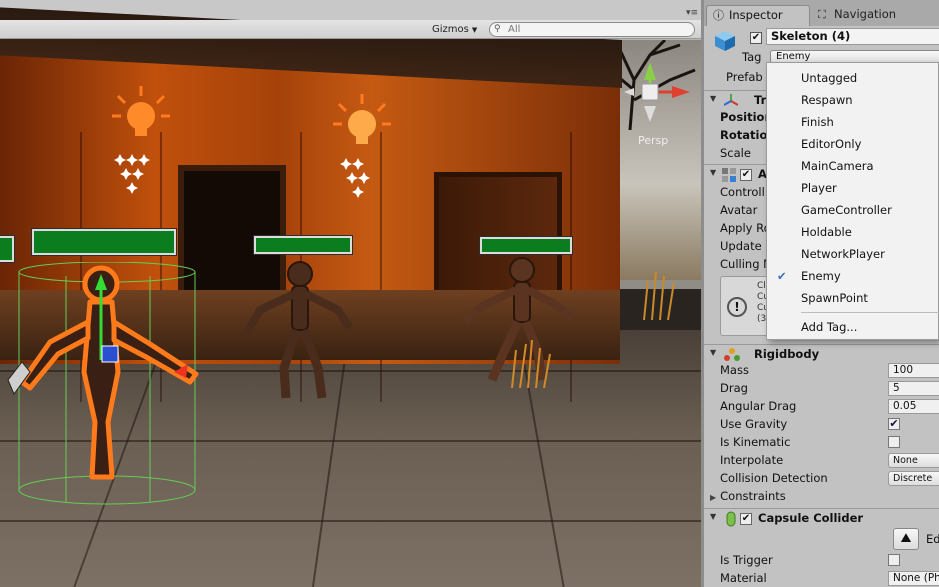 The height and width of the screenshot is (587, 939). I want to click on constraints-foldout: ▶ Constraints, so click(748, 496).